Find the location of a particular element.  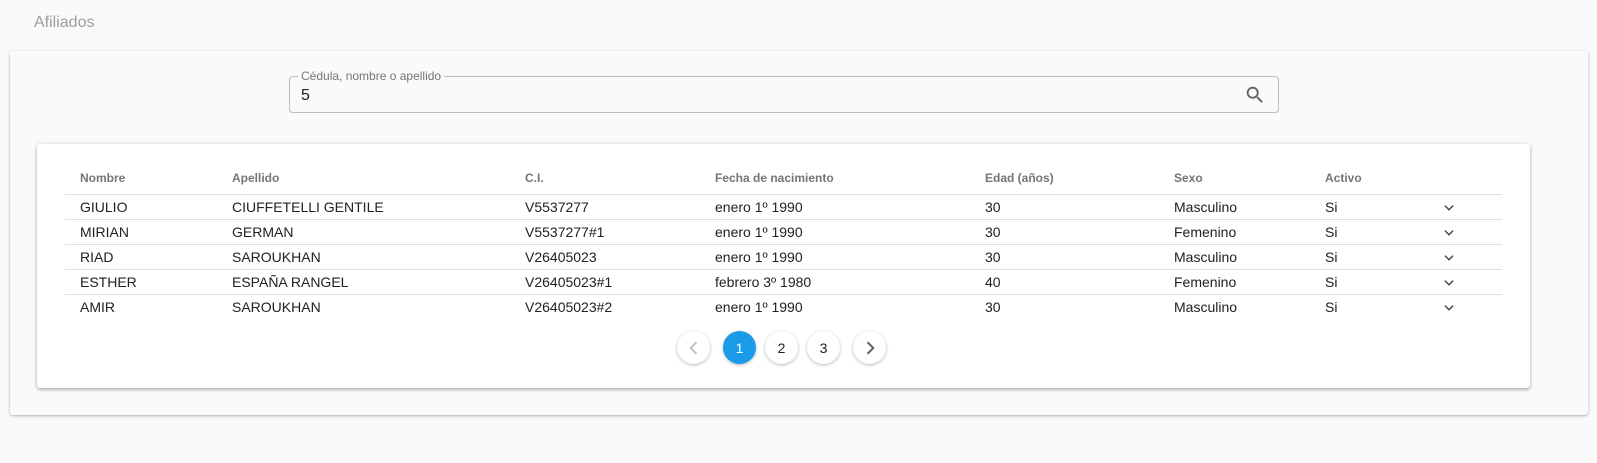

header-sexo: Sexo is located at coordinates (1234, 178).